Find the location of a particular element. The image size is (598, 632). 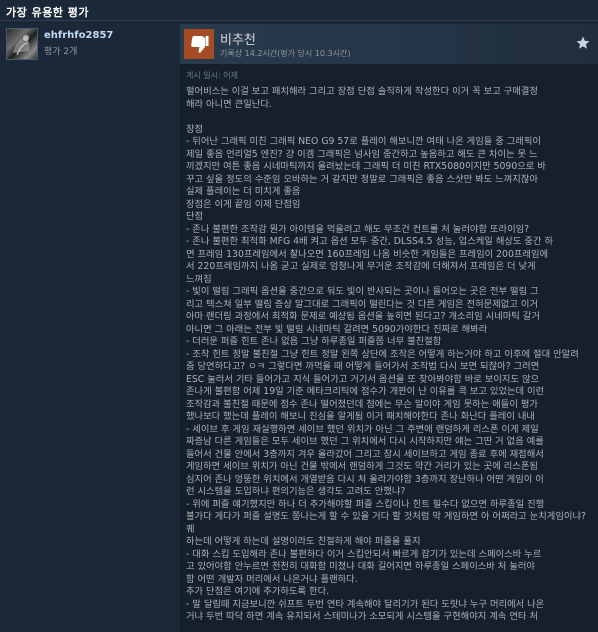

review-line: 하는데 어떻게 하는데 설명이라도 친절하게 해야 퍼즐을 풀지 is located at coordinates (303, 541).